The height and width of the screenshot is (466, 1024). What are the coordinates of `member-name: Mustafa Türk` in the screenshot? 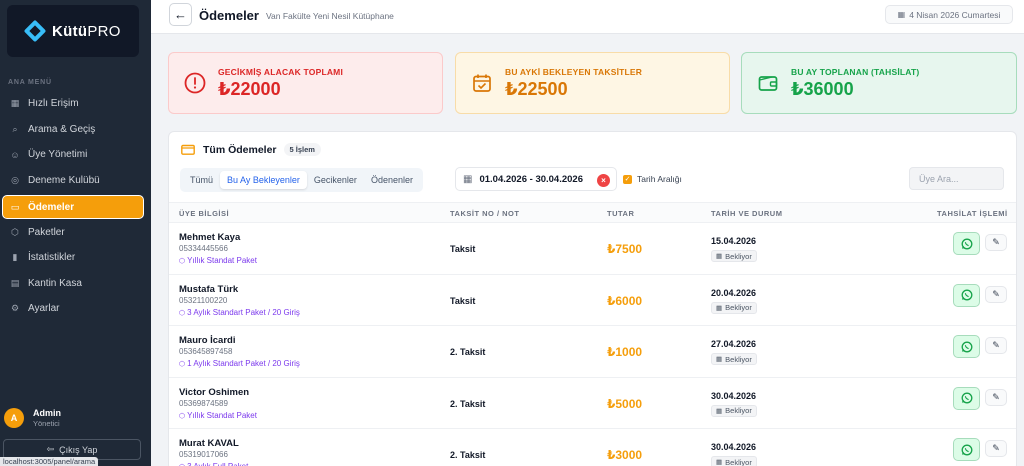 It's located at (209, 289).